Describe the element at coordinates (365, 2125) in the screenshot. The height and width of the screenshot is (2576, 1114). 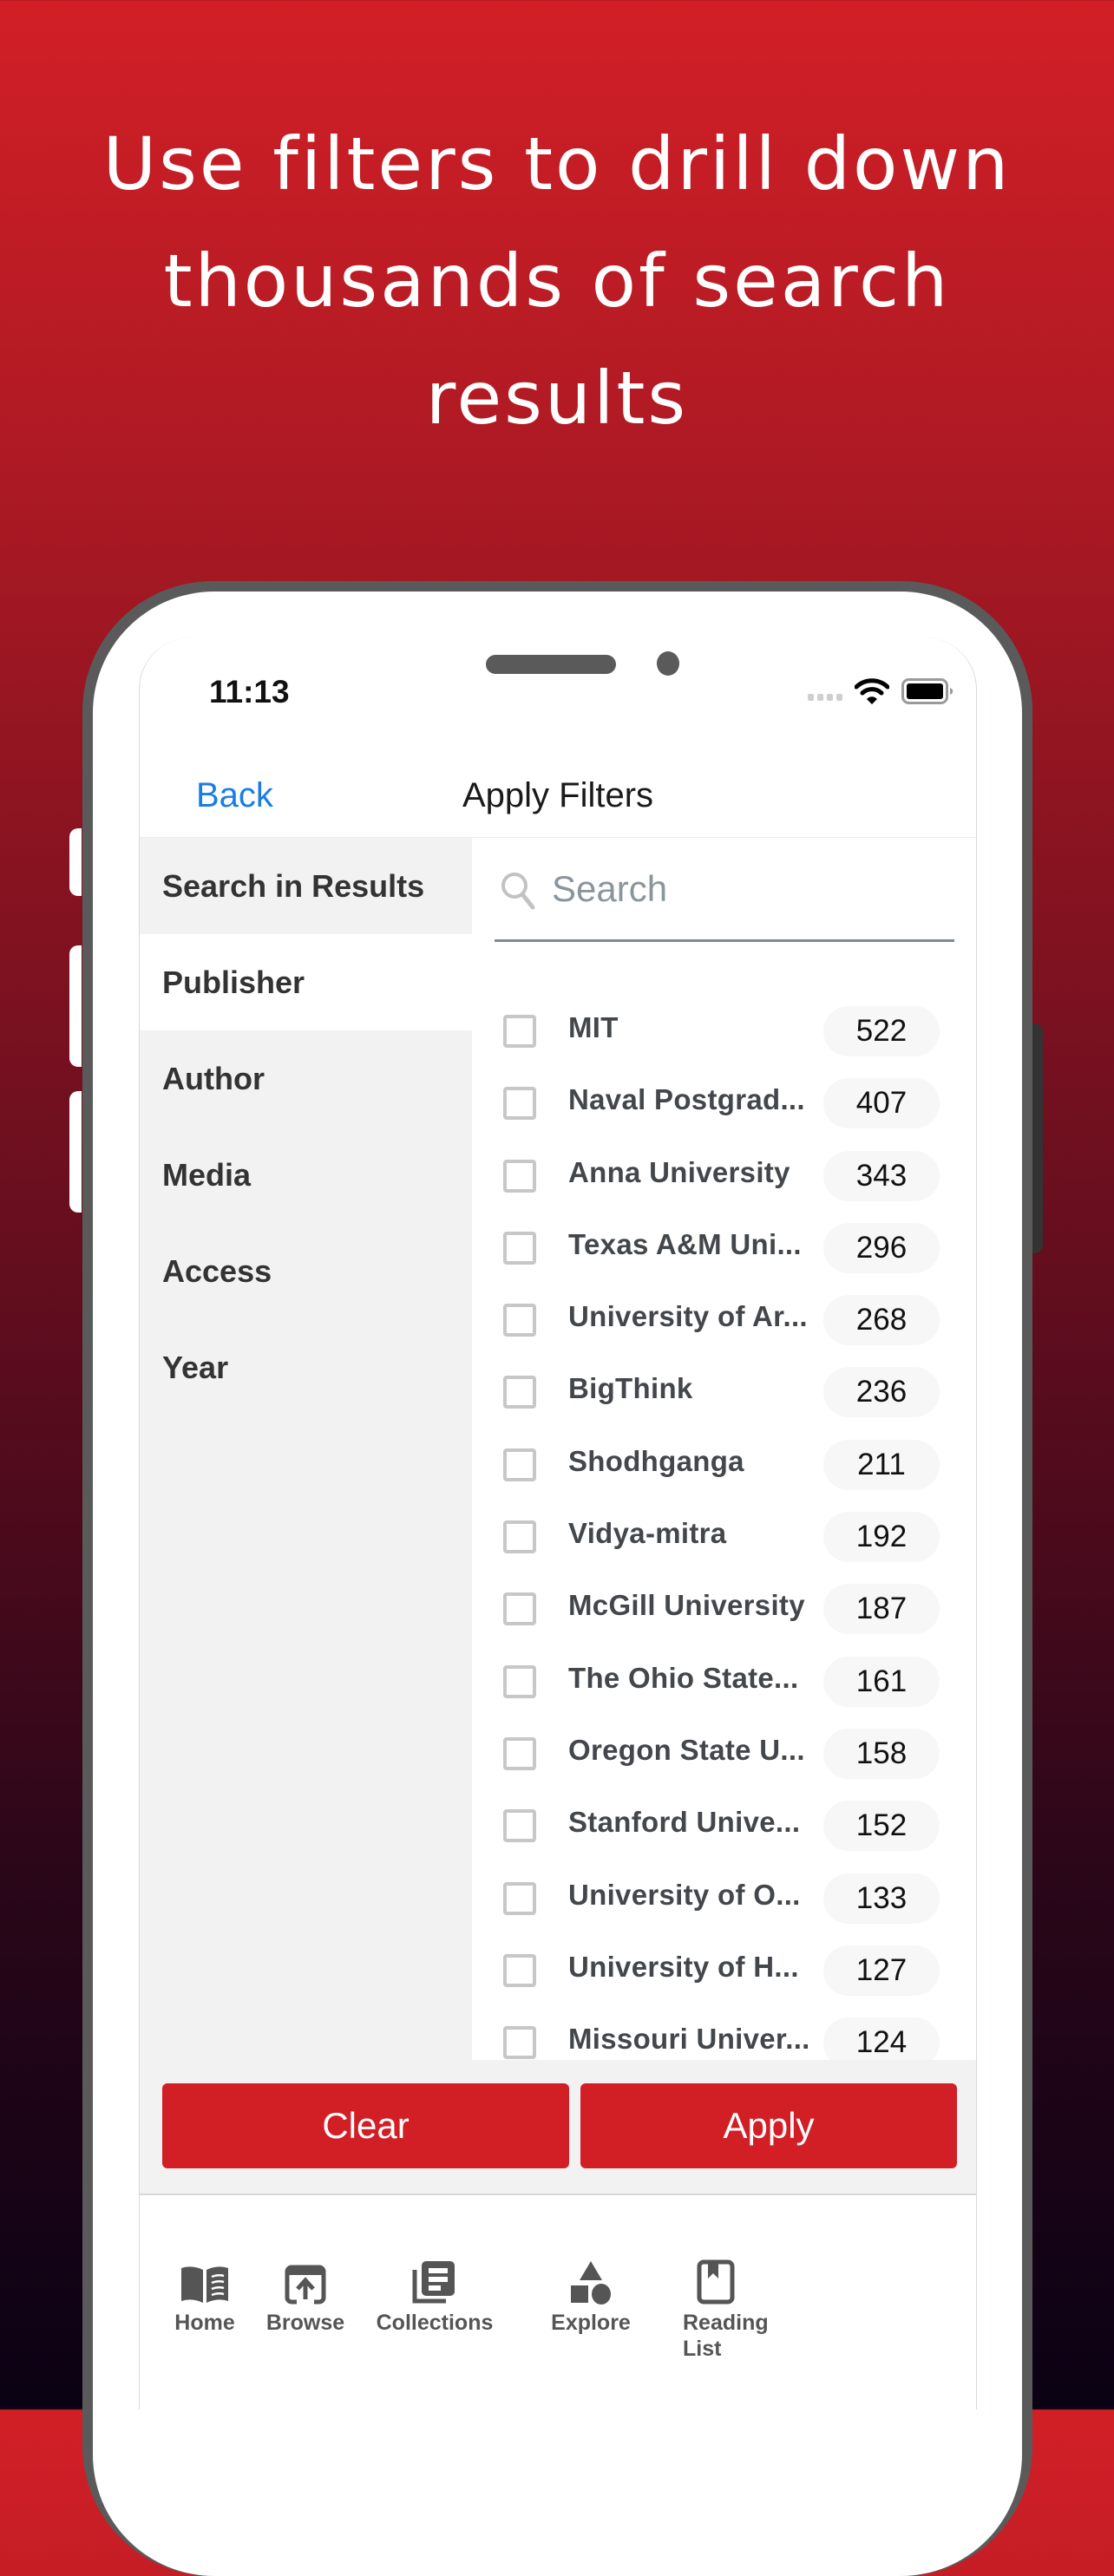
I see `clear-button: Clear` at that location.